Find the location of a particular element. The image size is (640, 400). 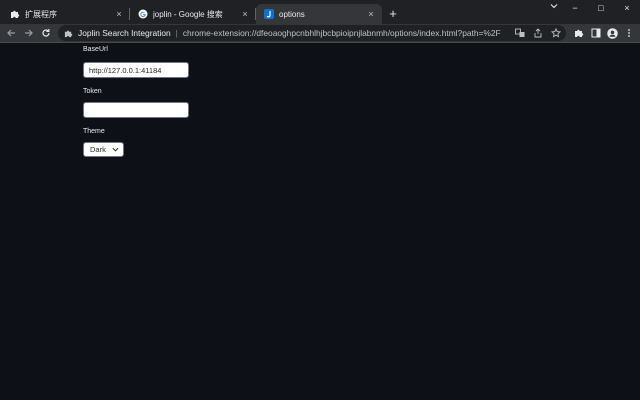

google-icon is located at coordinates (143, 14).